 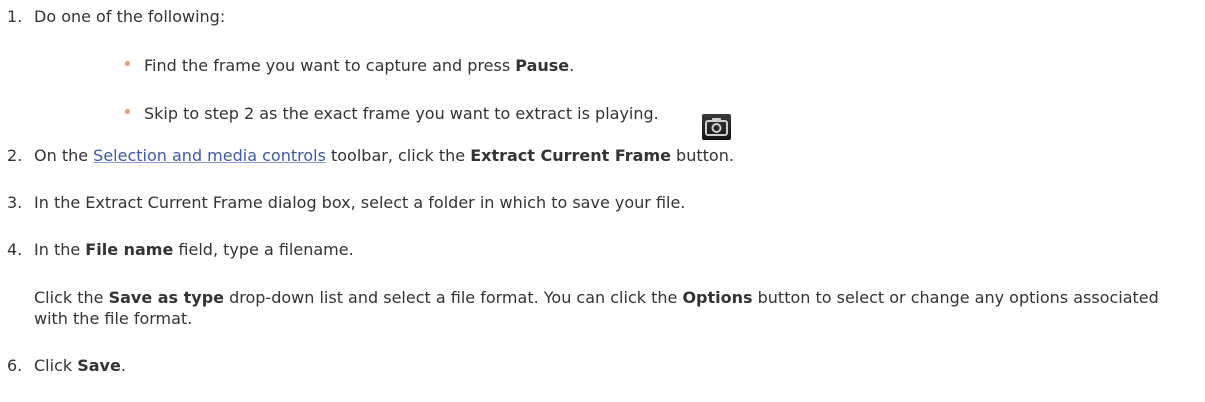 What do you see at coordinates (398, 155) in the screenshot?
I see `step-text-mid: toolbar, click the` at bounding box center [398, 155].